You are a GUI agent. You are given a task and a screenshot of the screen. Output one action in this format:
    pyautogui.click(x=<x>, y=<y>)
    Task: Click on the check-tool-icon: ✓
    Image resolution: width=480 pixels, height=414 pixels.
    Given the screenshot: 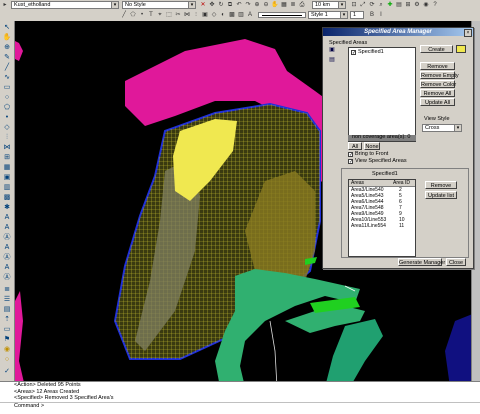 What is the action you would take?
    pyautogui.click(x=7, y=371)
    